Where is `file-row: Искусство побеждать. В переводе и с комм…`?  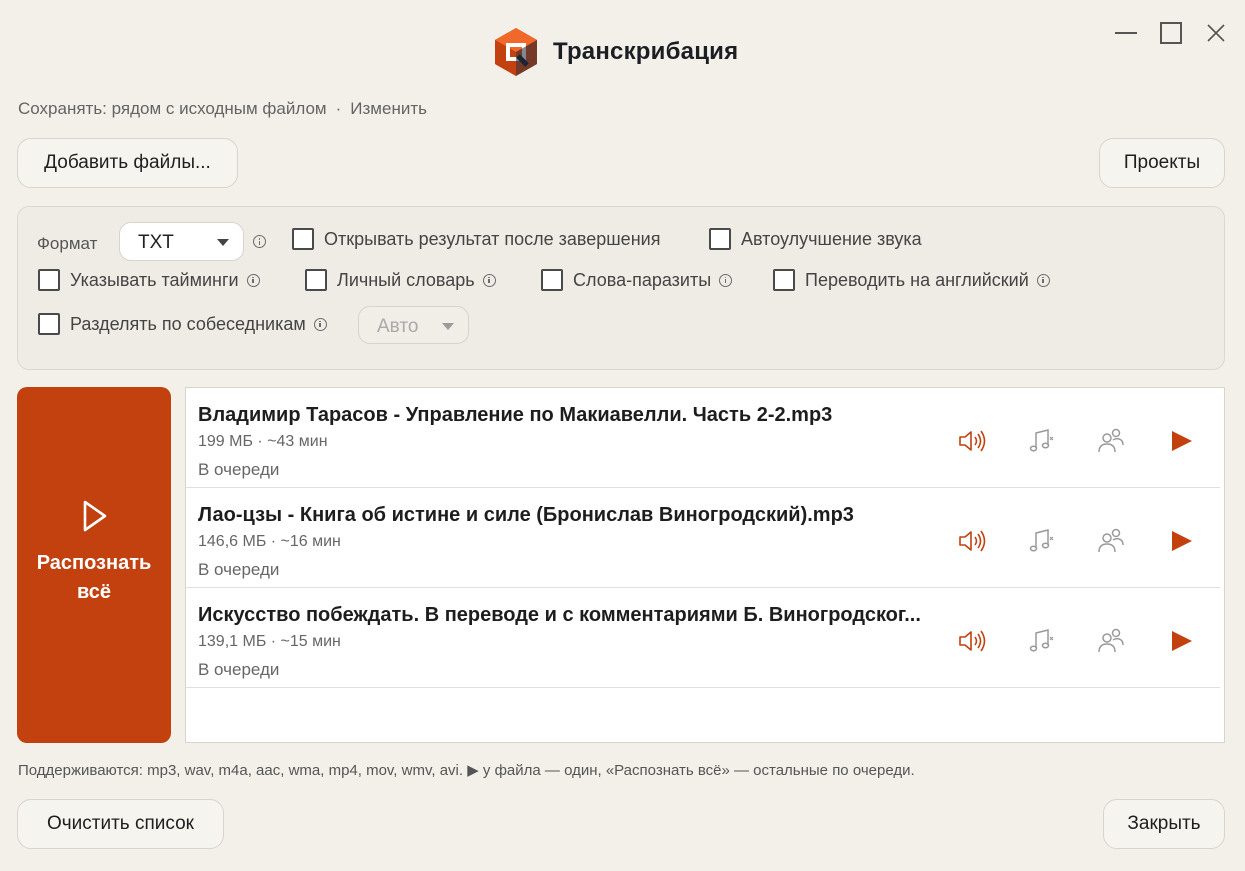 file-row: Искусство побеждать. В переводе и с комм… is located at coordinates (703, 638).